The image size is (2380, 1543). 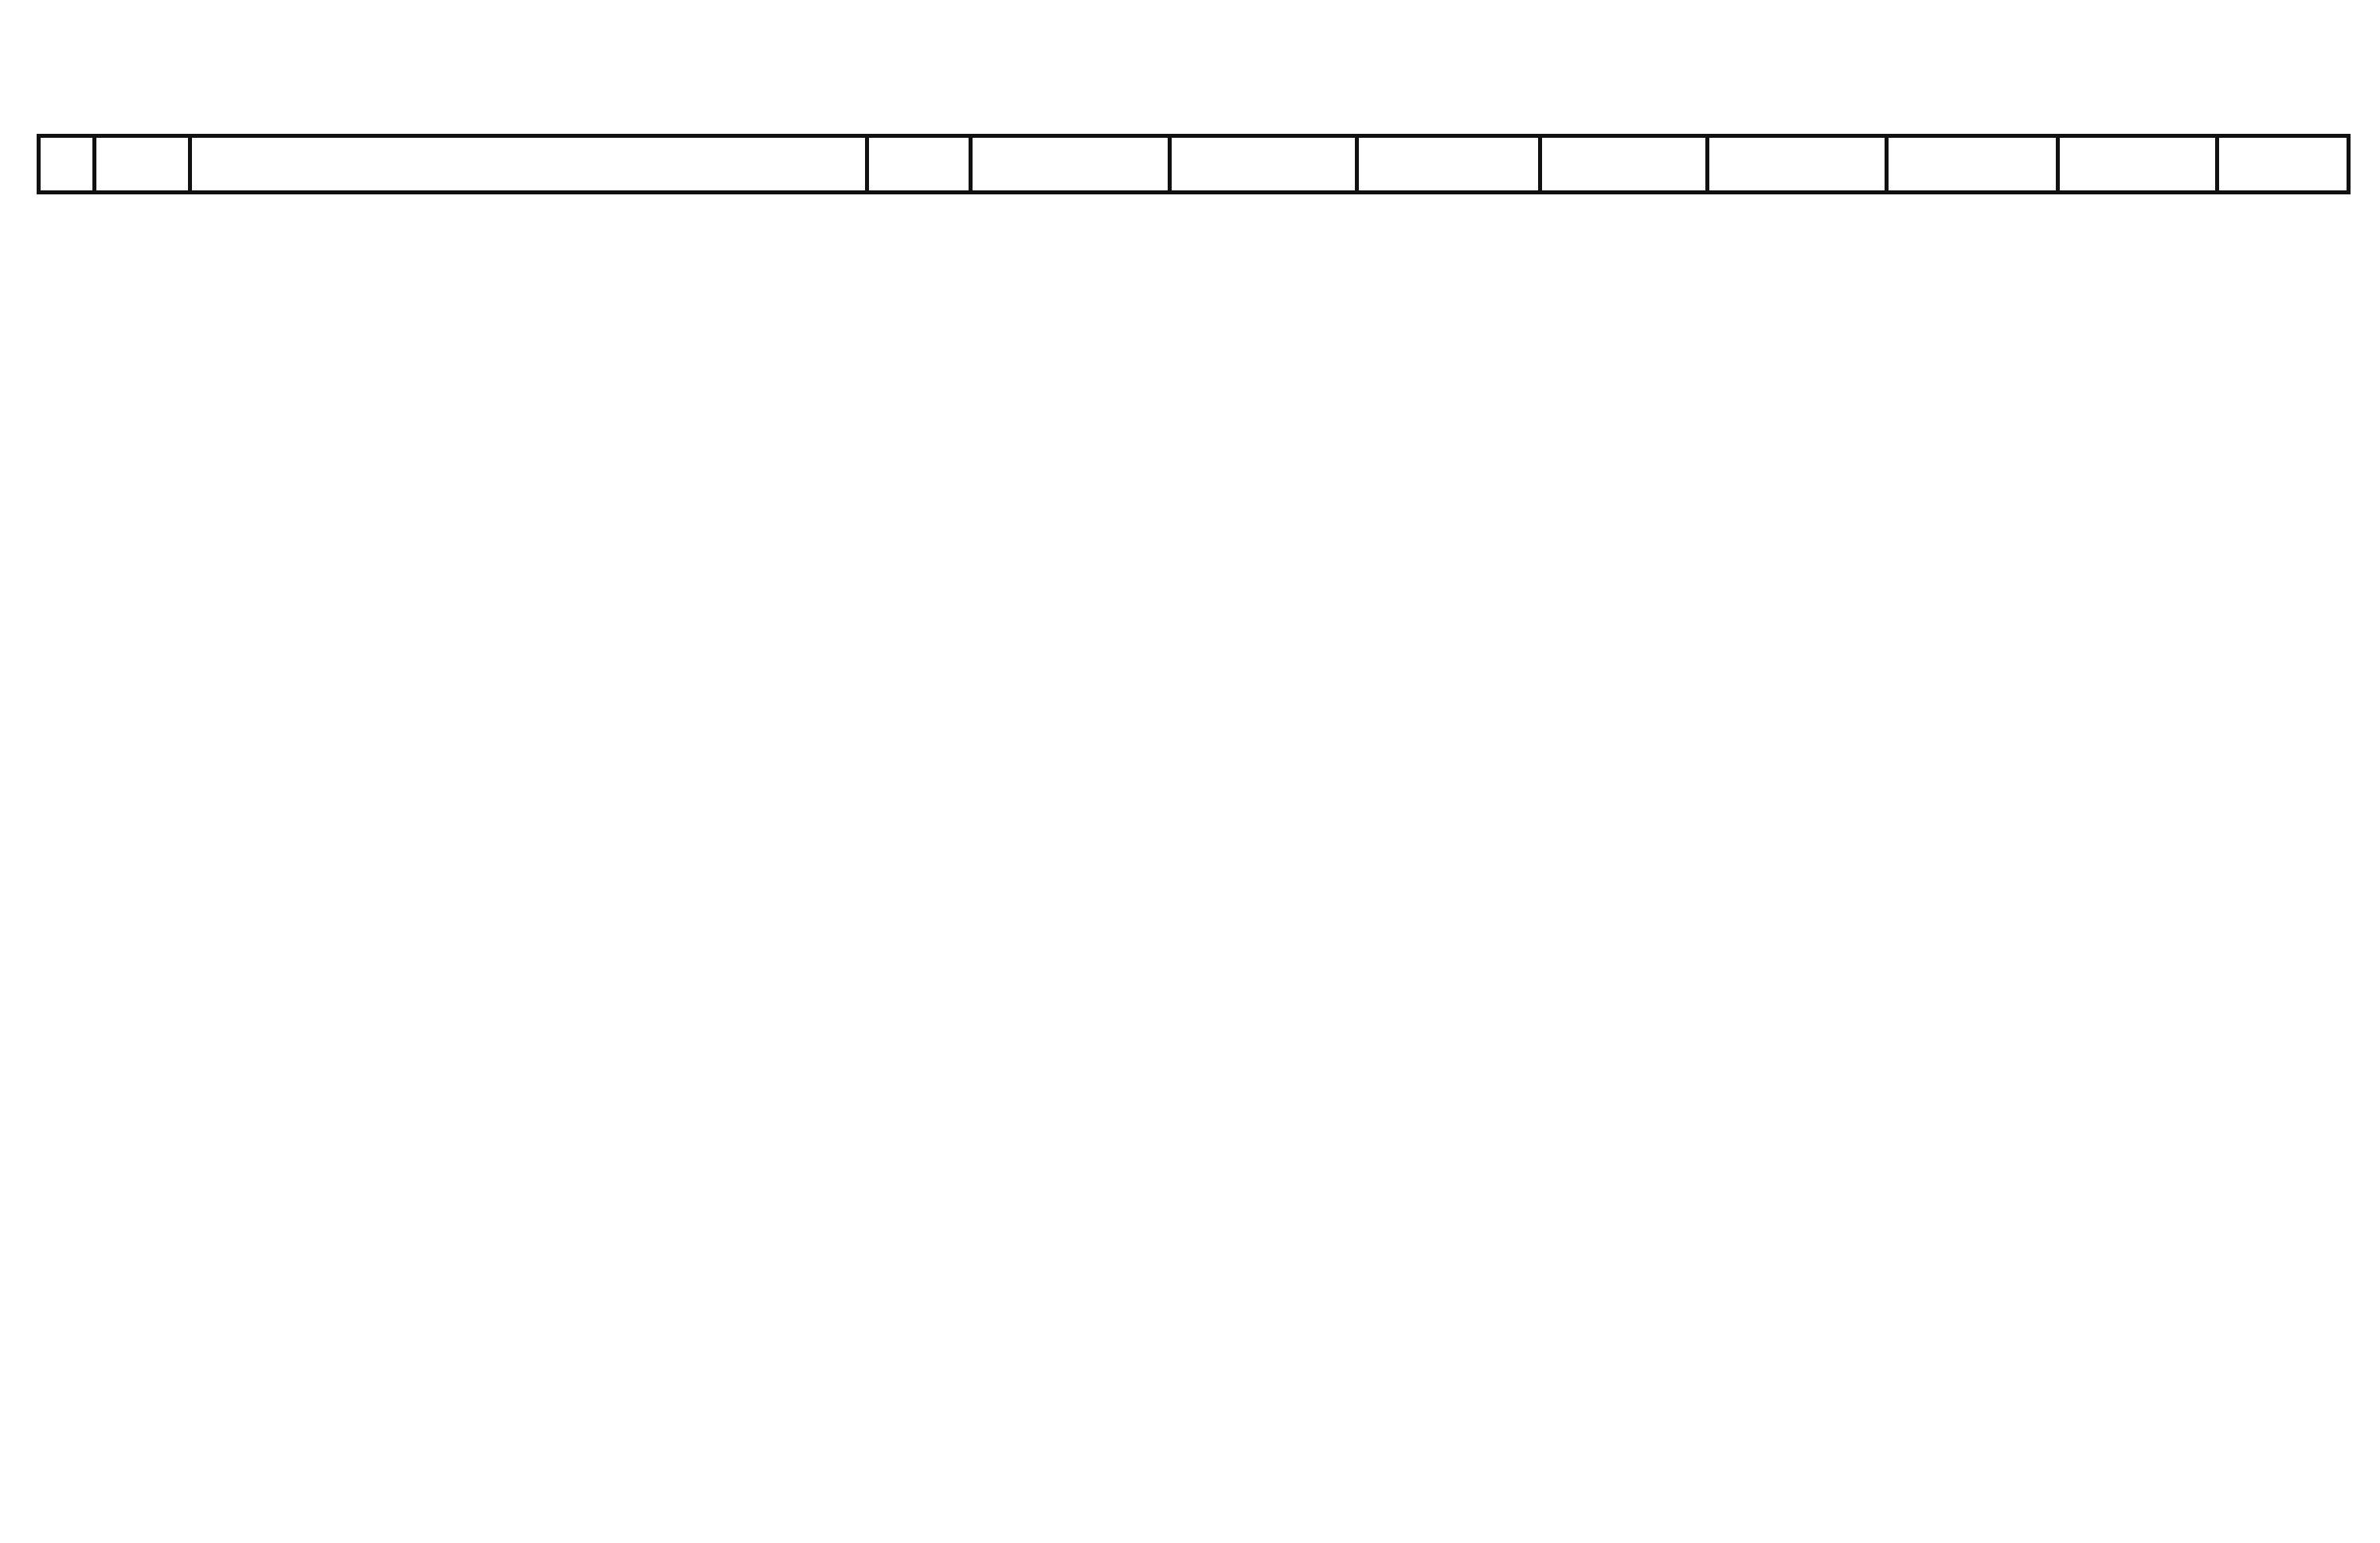 I want to click on column-number-header, so click(x=1194, y=164).